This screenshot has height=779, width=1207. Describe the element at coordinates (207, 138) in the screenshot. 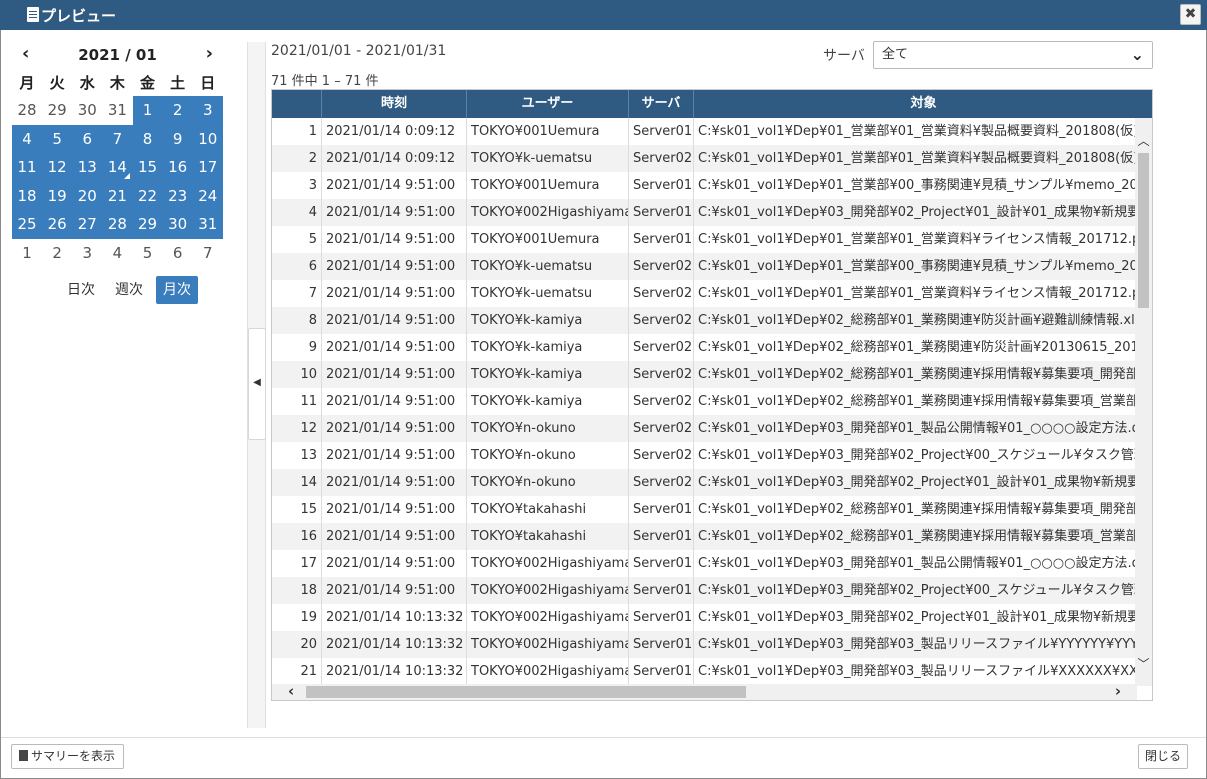

I see `calendar-day: 10` at that location.